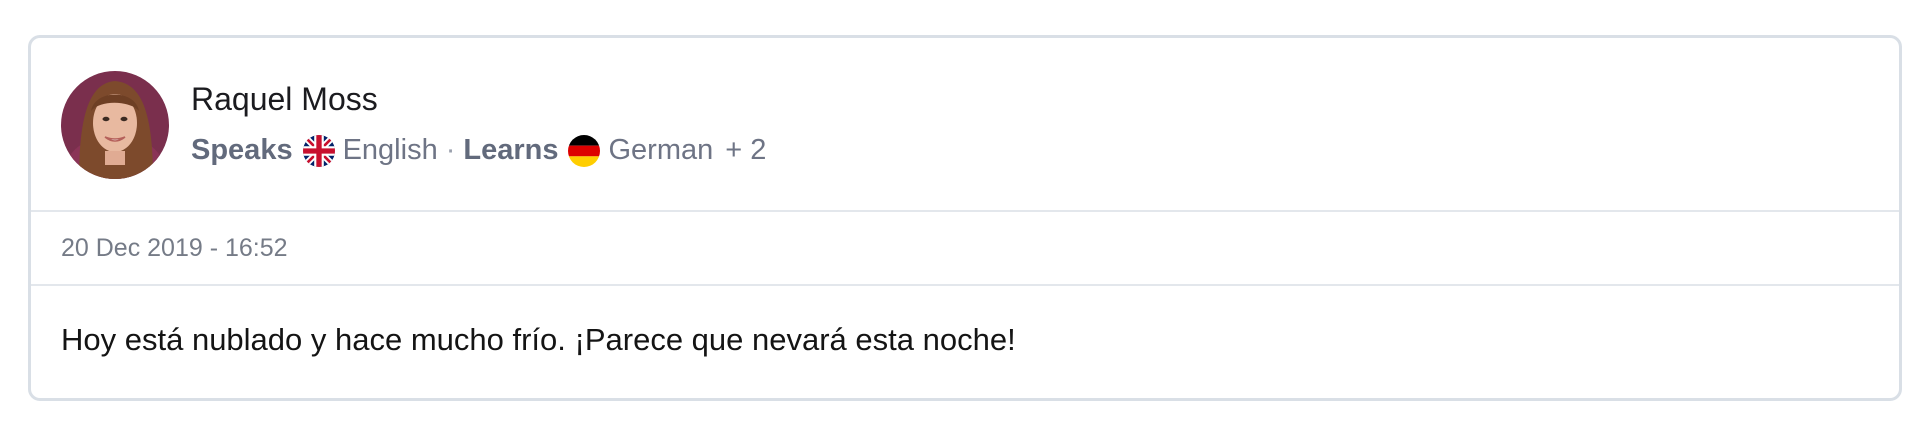  I want to click on more-languages: + 2, so click(745, 150).